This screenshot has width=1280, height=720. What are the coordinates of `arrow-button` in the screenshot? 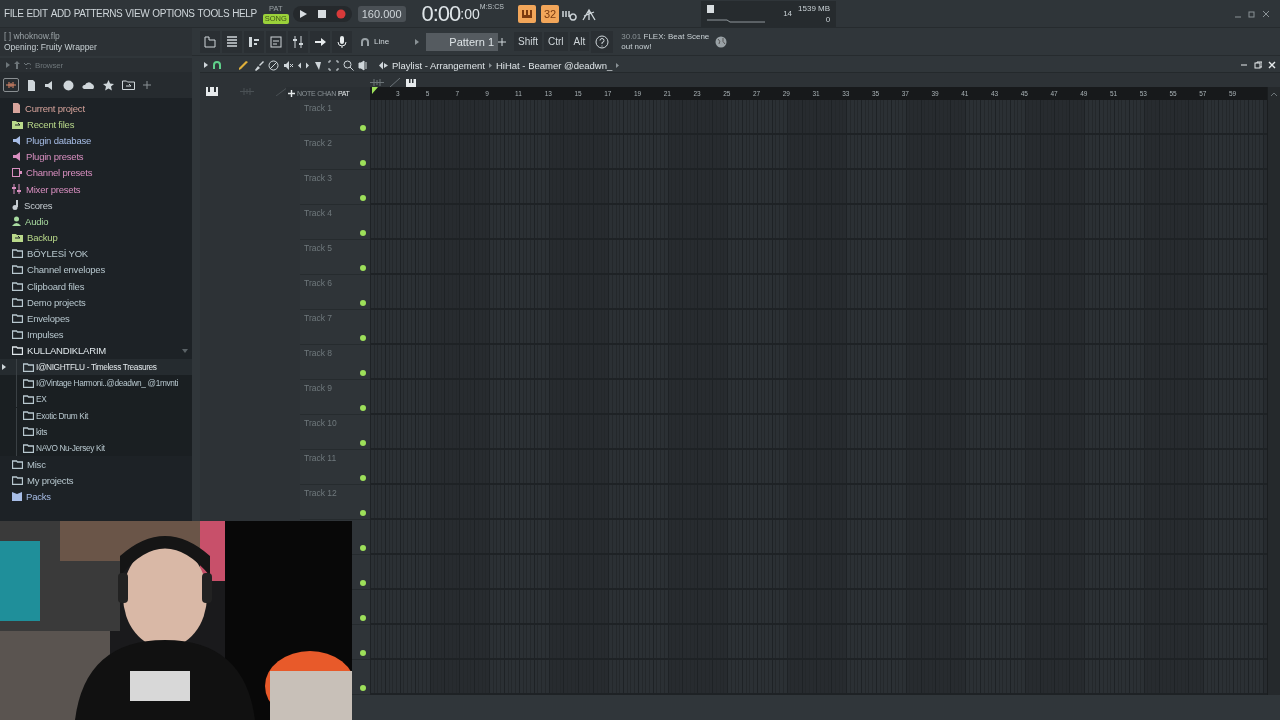 It's located at (320, 41).